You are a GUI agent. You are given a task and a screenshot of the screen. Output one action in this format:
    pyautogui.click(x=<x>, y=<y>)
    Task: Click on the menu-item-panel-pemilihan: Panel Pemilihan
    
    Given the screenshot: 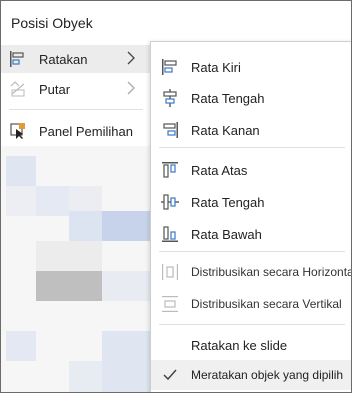 What is the action you would take?
    pyautogui.click(x=75, y=131)
    